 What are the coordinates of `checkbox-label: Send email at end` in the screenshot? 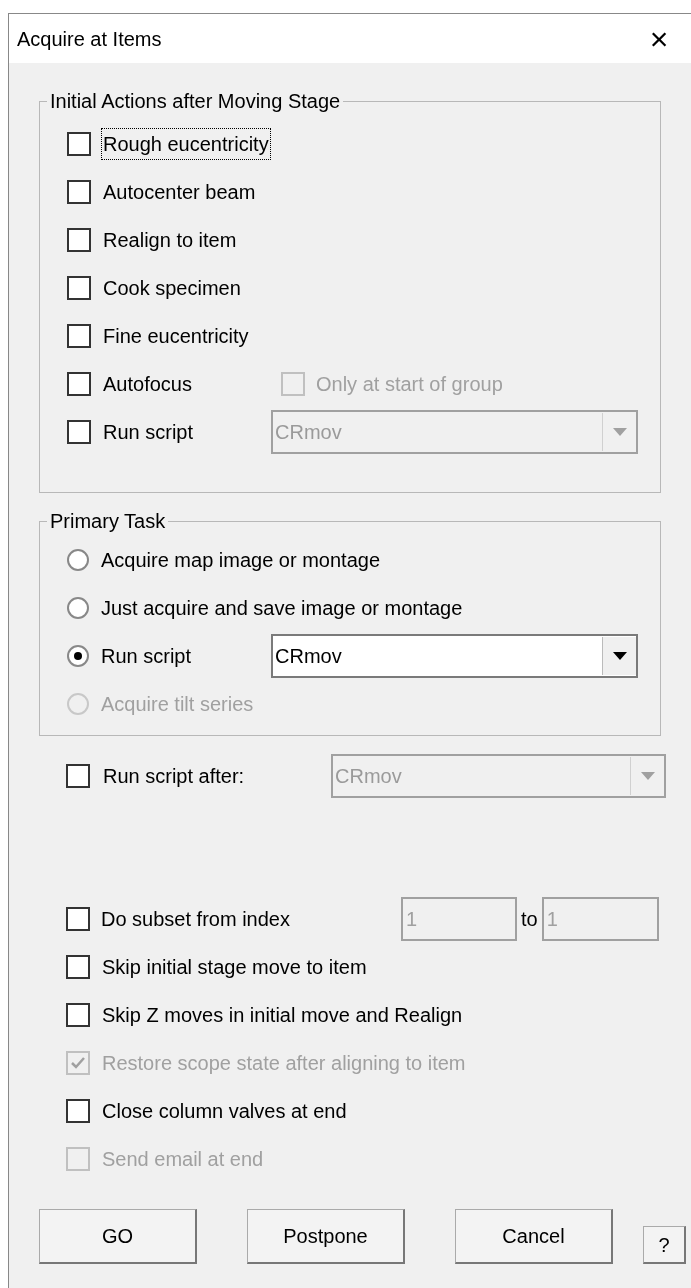 It's located at (183, 1159).